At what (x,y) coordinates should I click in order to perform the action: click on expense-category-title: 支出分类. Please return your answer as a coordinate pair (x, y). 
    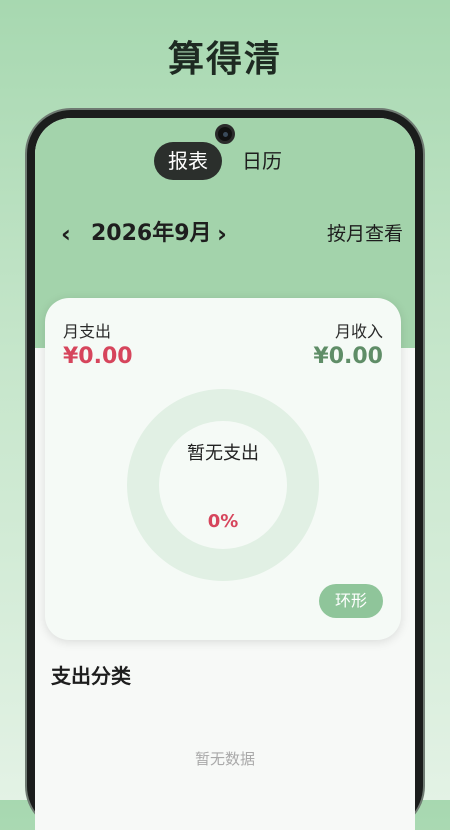
    Looking at the image, I should click on (91, 676).